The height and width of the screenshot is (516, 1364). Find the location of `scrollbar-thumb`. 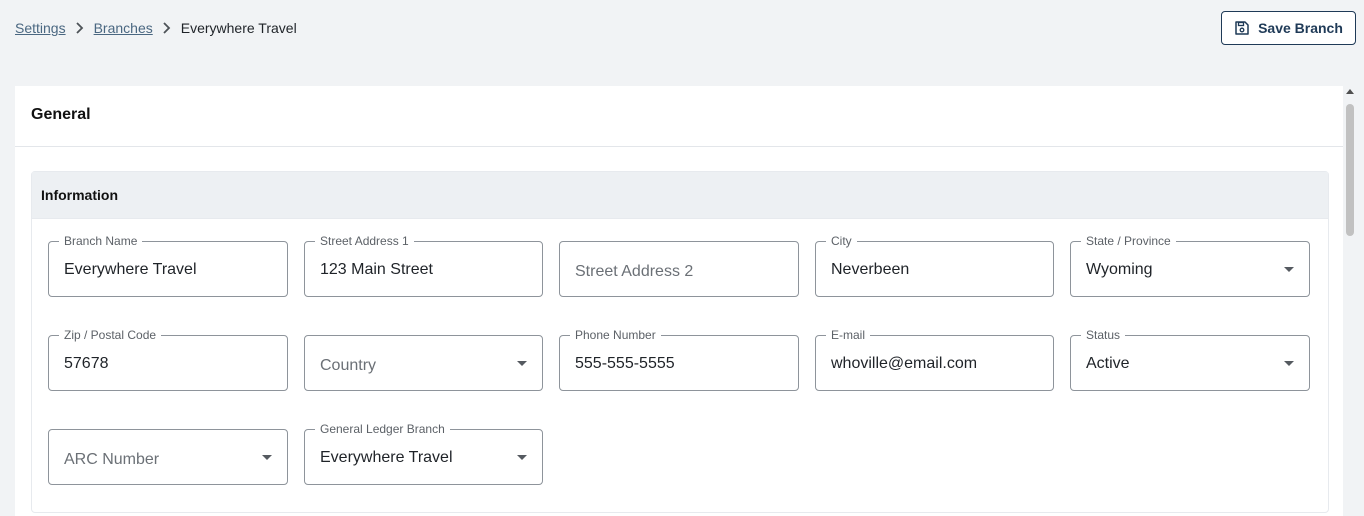

scrollbar-thumb is located at coordinates (1350, 170).